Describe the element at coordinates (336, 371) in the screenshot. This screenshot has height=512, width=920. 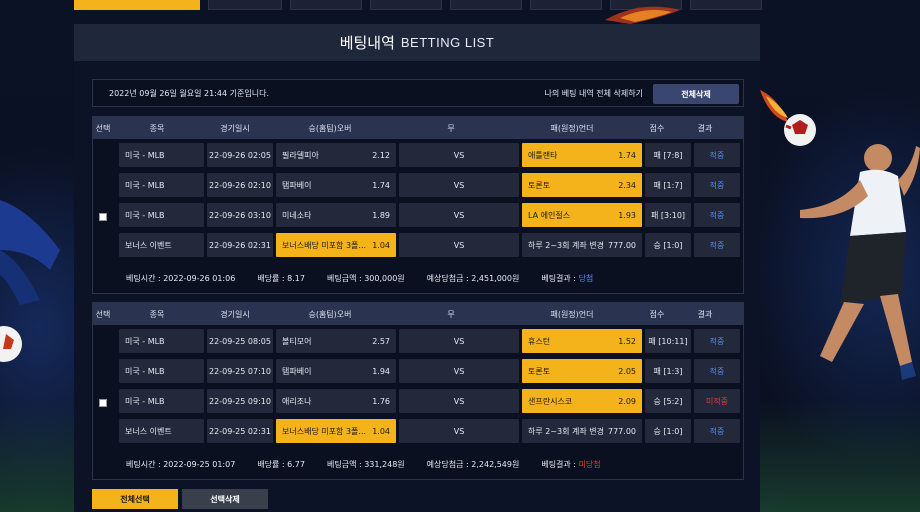
I see `home-cell: 탬파베이 1.94` at that location.